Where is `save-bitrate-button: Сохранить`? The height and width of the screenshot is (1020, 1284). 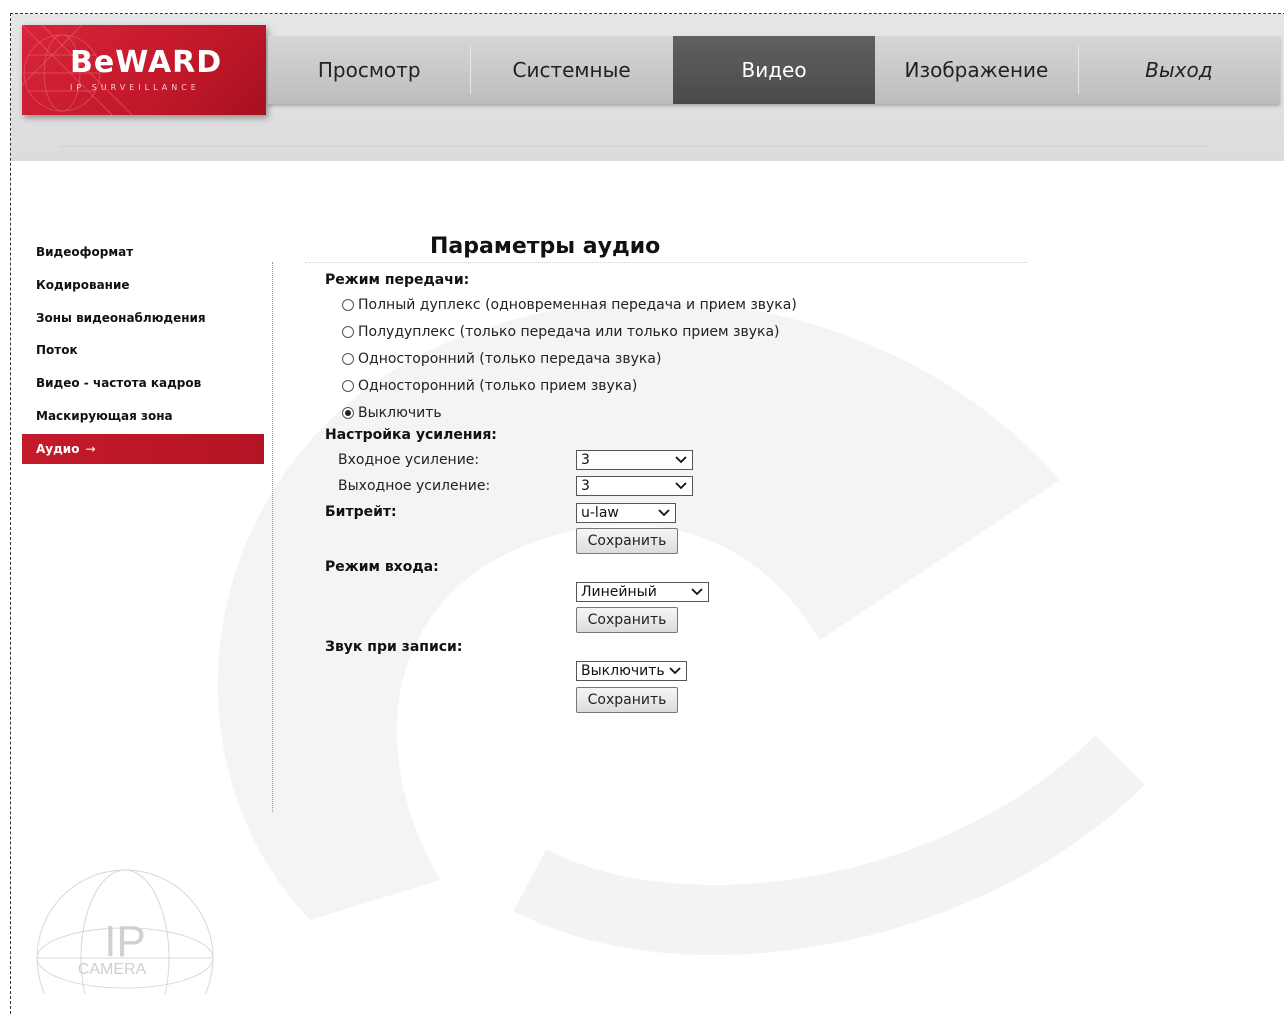
save-bitrate-button: Сохранить is located at coordinates (627, 541).